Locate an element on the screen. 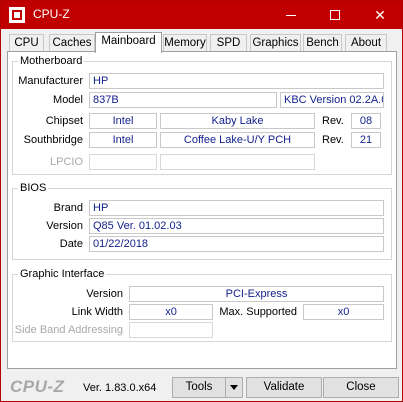 This screenshot has width=403, height=402. close-window-button: ✕ is located at coordinates (380, 15).